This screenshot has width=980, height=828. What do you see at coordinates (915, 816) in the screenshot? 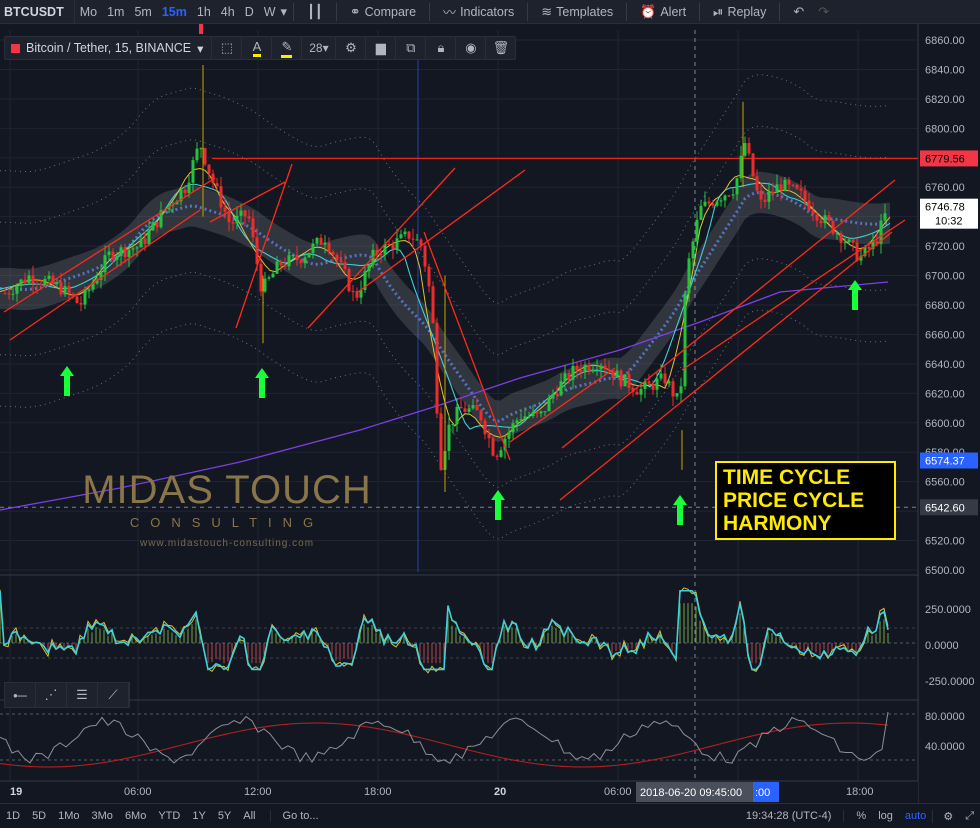
I see `auto-toggle: auto` at bounding box center [915, 816].